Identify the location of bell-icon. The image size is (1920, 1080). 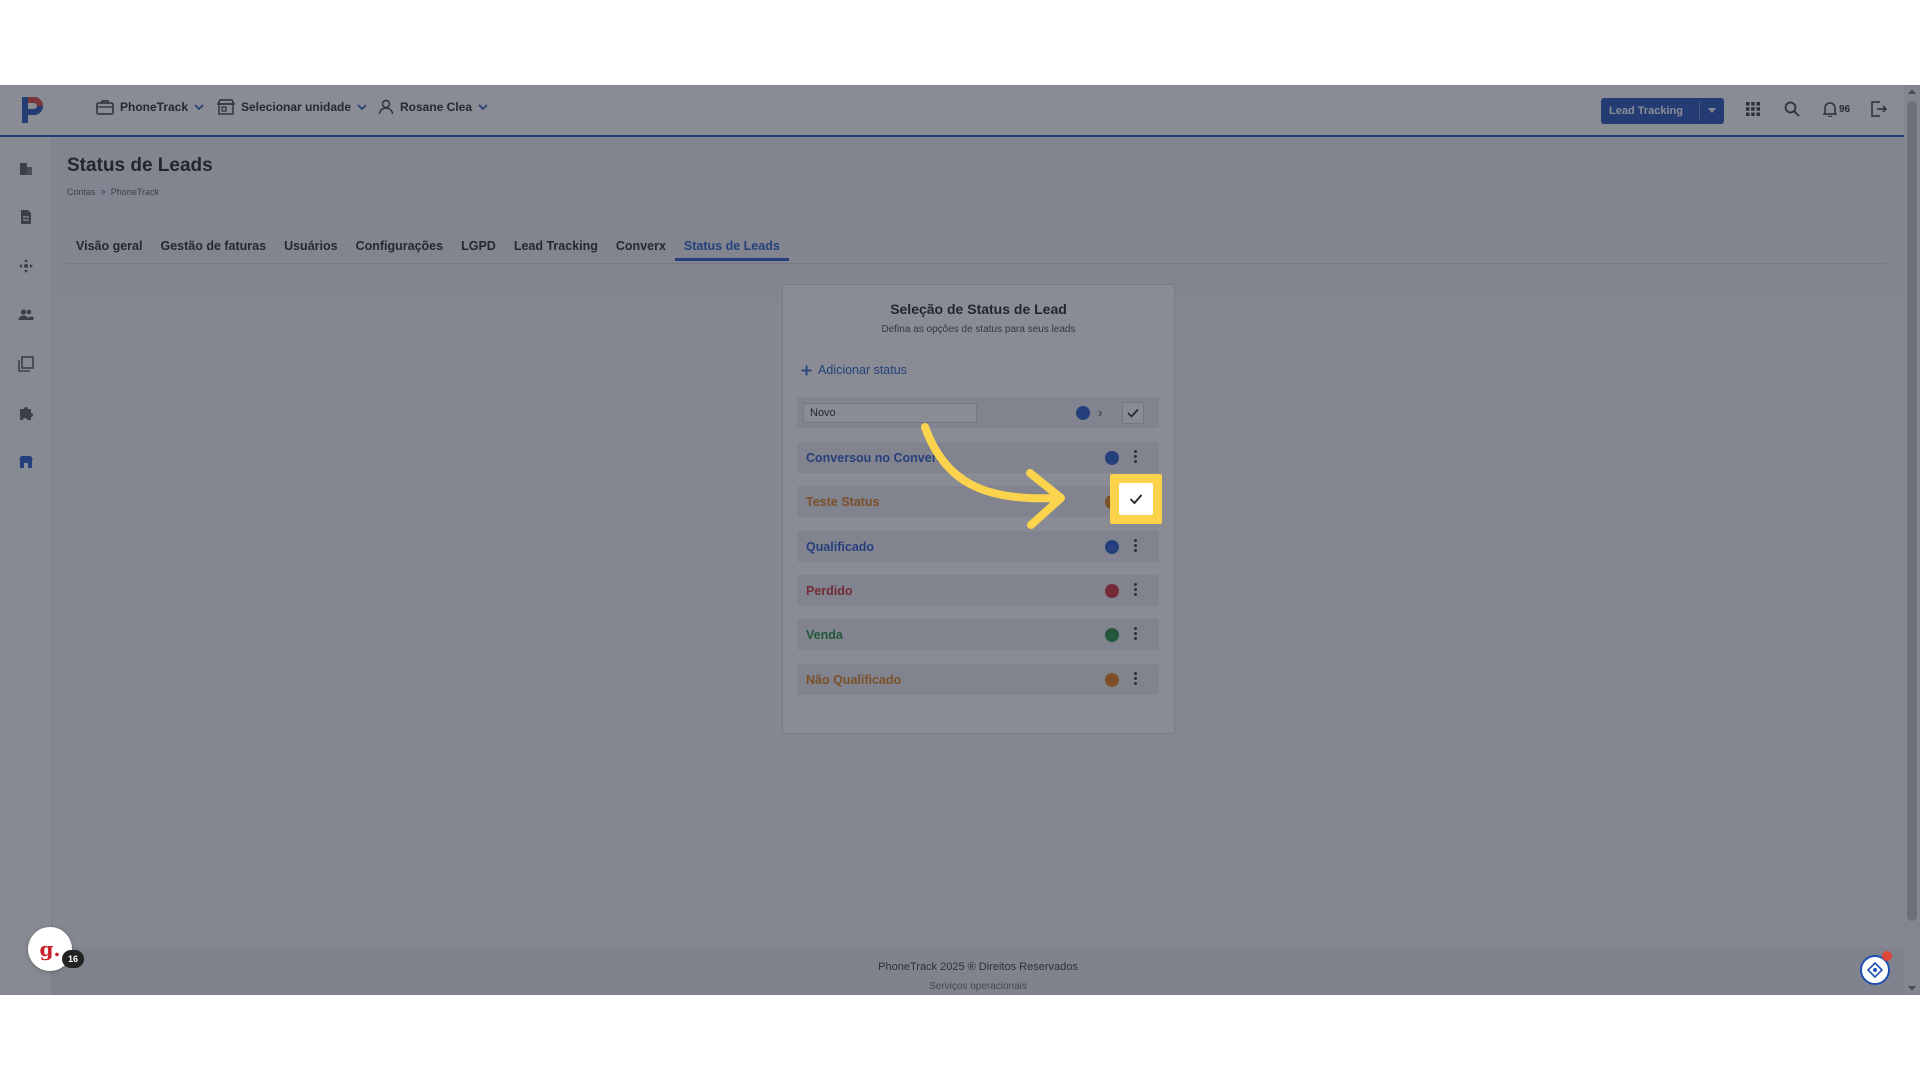
(1830, 109).